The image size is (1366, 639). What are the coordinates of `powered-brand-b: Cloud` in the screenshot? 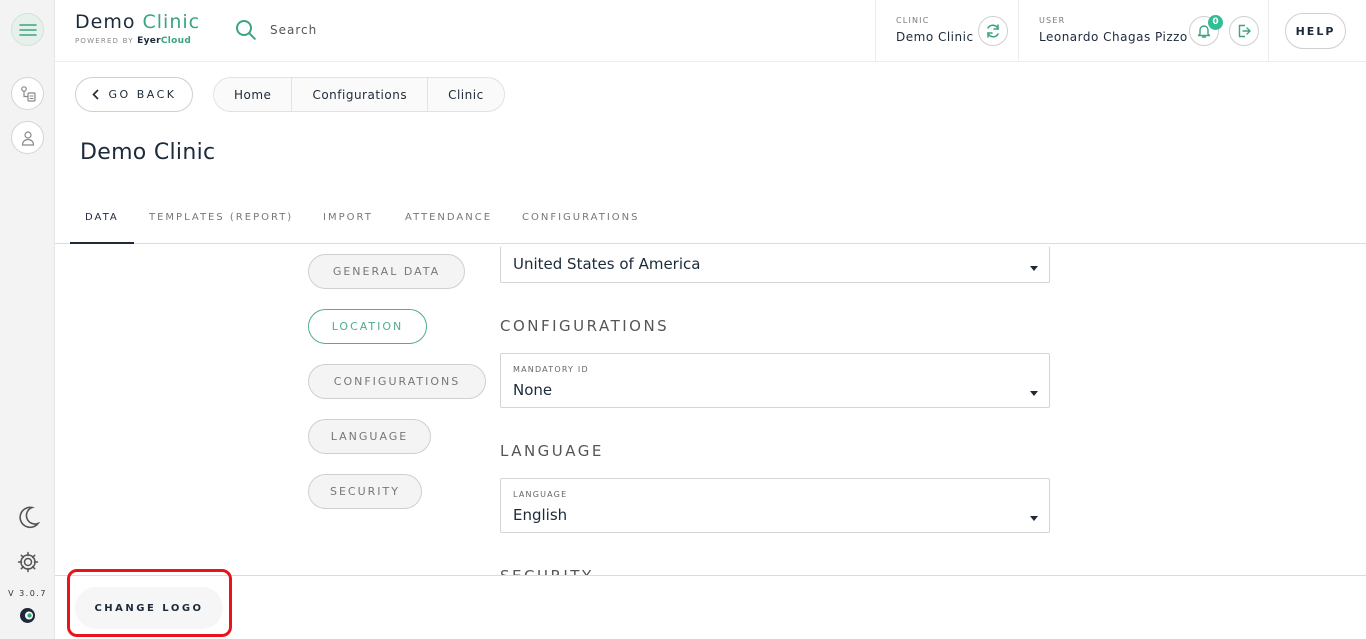 It's located at (176, 41).